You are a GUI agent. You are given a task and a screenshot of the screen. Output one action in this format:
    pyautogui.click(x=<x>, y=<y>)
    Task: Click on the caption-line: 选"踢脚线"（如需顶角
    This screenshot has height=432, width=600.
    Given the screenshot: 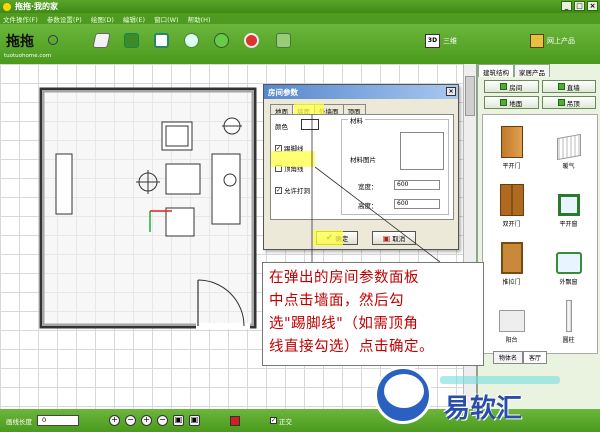 What is the action you would take?
    pyautogui.click(x=344, y=324)
    